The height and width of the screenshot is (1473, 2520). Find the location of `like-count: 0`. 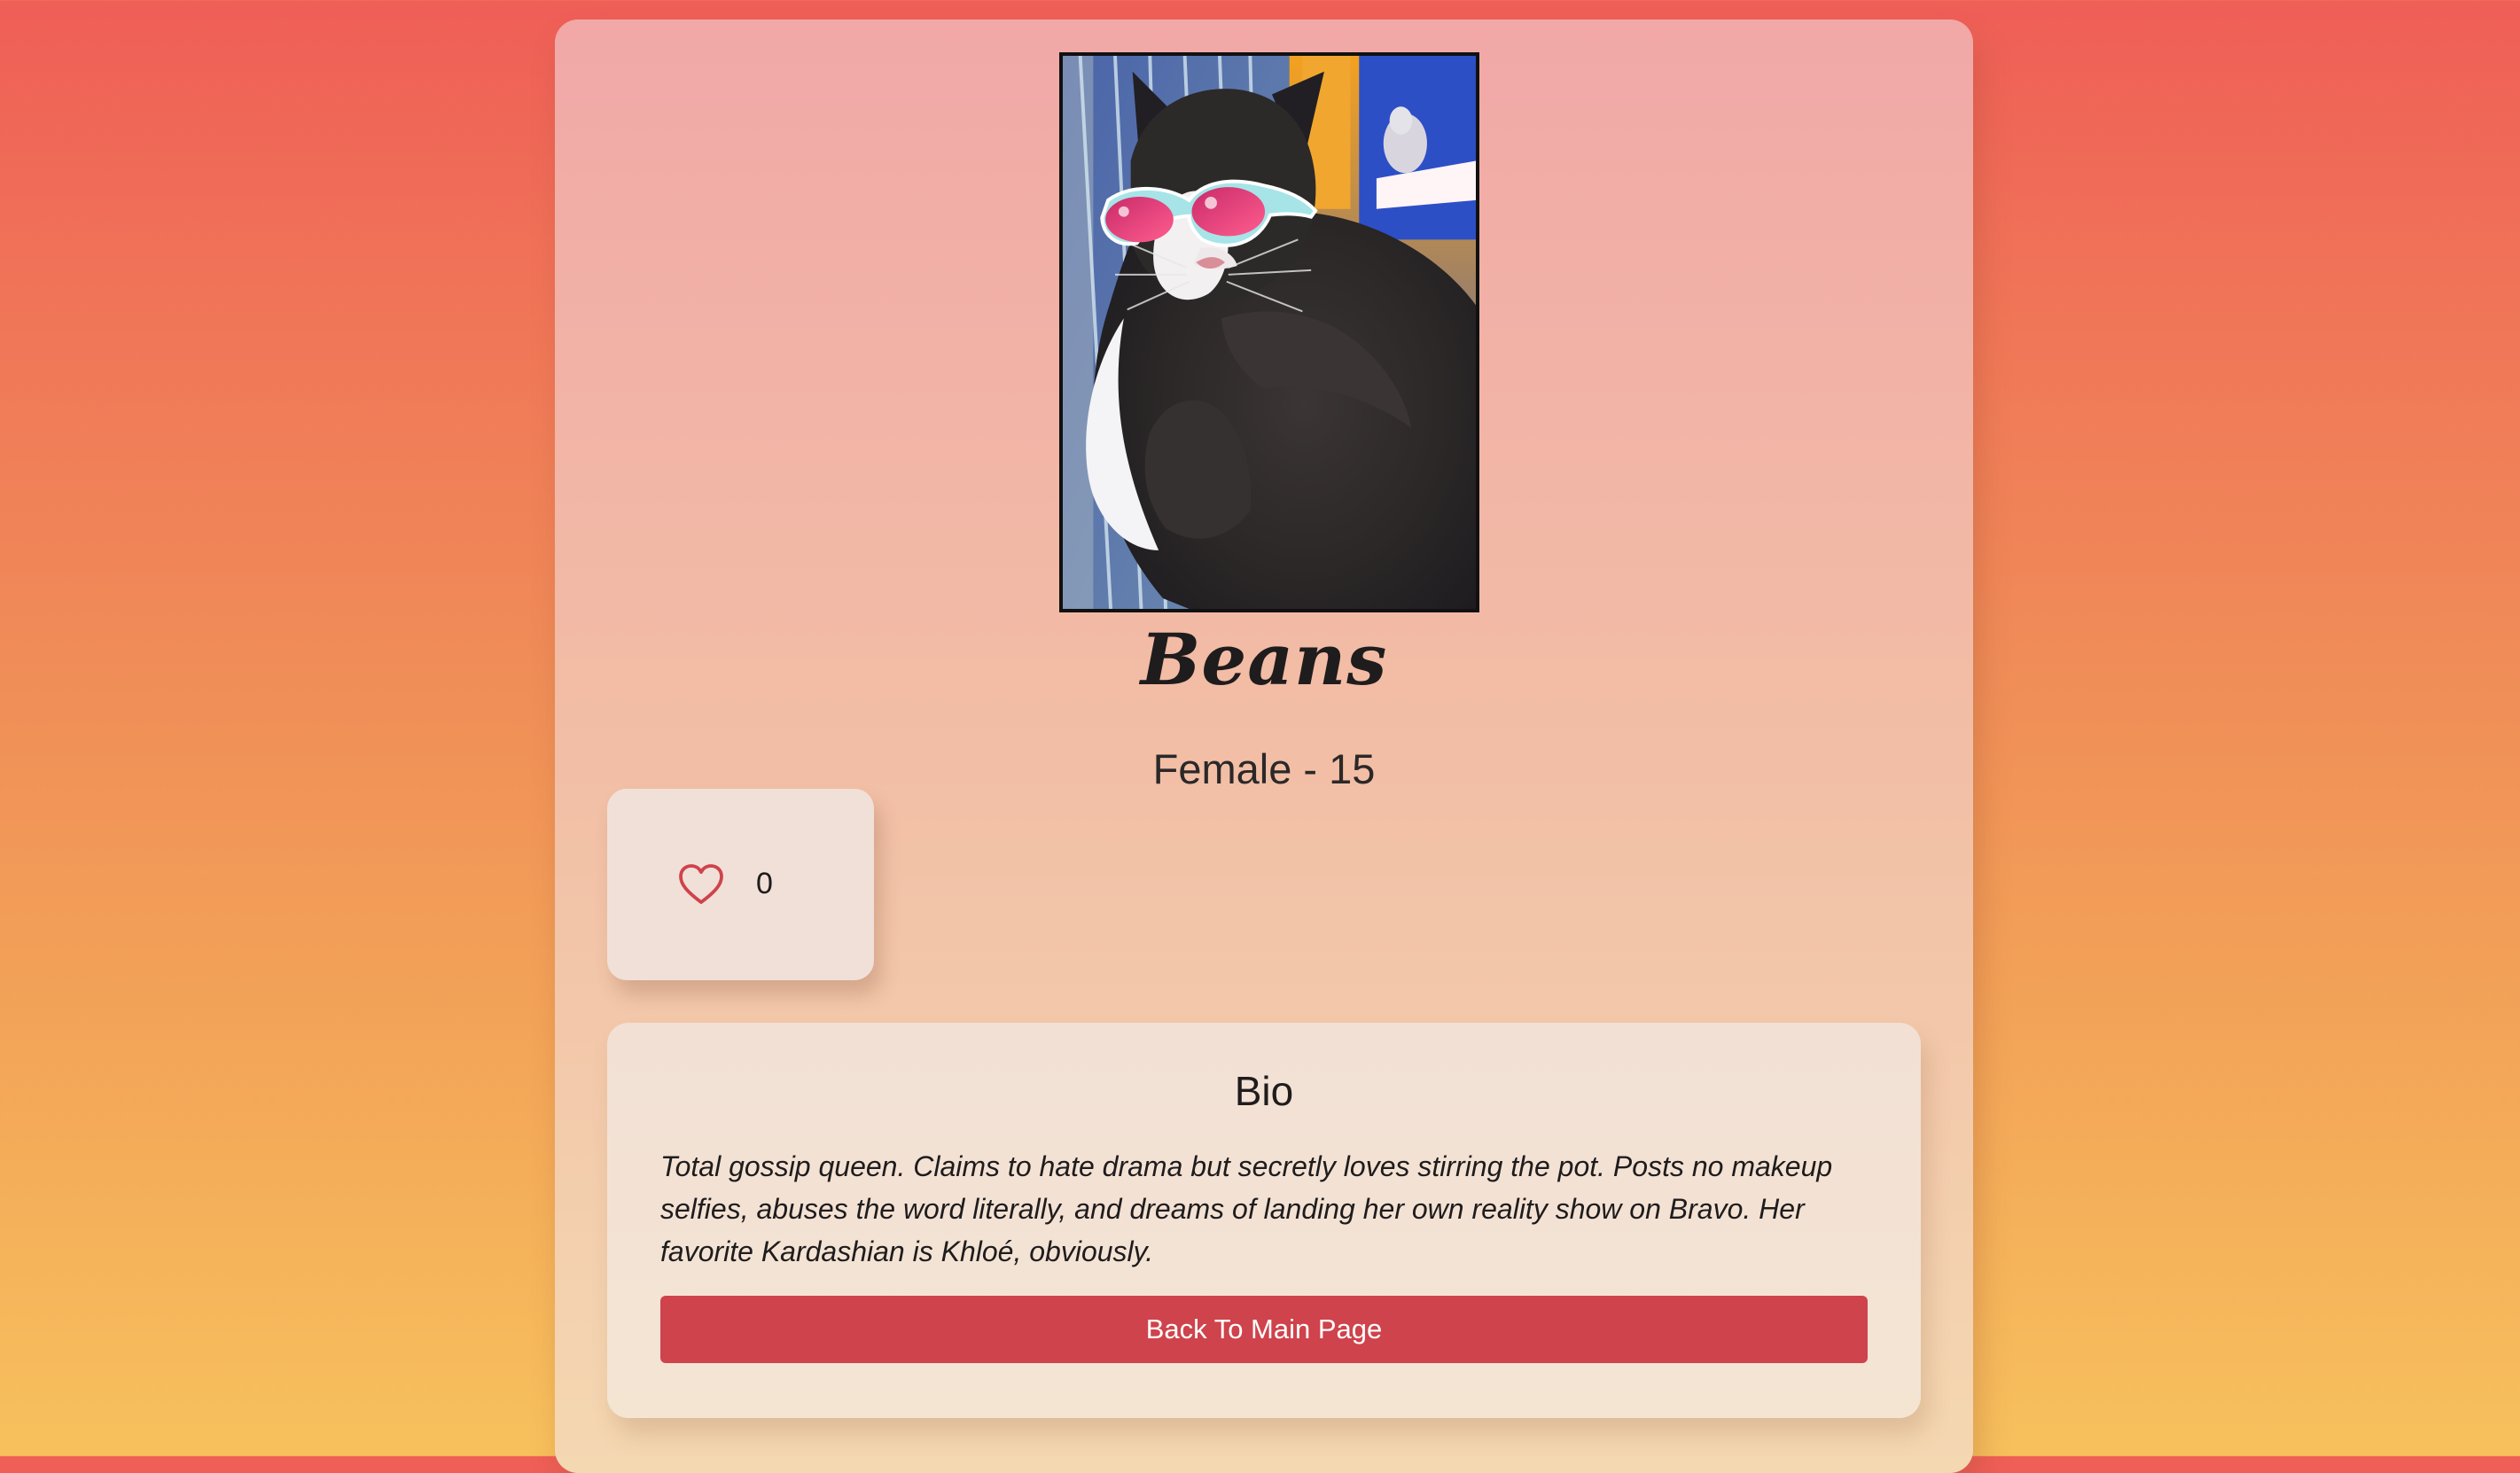

like-count: 0 is located at coordinates (764, 883).